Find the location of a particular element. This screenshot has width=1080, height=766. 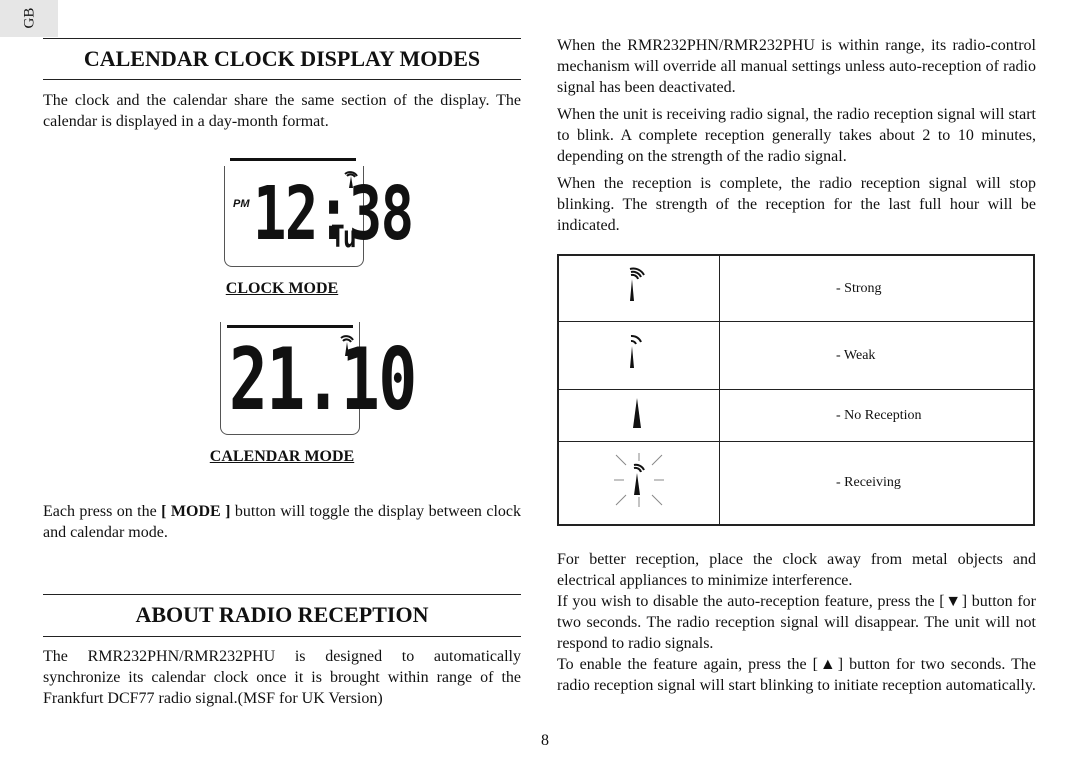

mode-button-ref: [ MODE ] is located at coordinates (196, 511).